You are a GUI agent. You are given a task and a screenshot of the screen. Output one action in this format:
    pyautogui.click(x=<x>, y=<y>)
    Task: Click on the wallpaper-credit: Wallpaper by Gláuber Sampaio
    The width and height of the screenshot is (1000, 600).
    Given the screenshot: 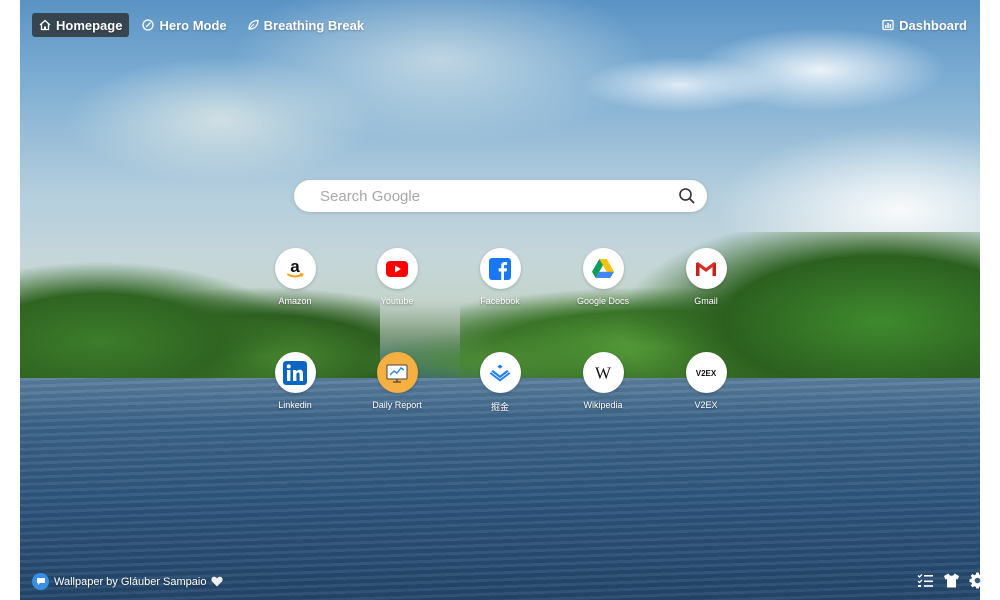 What is the action you would take?
    pyautogui.click(x=128, y=581)
    